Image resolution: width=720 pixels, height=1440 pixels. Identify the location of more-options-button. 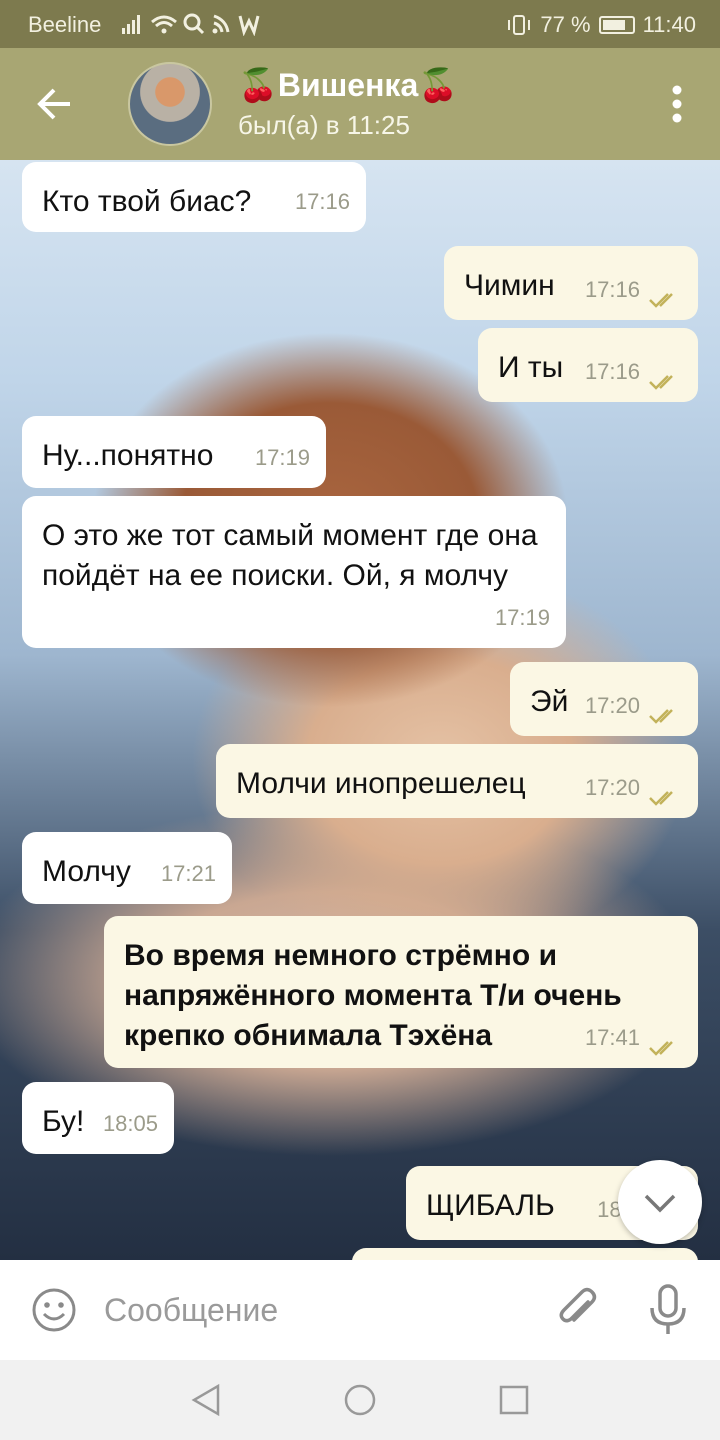
(677, 104).